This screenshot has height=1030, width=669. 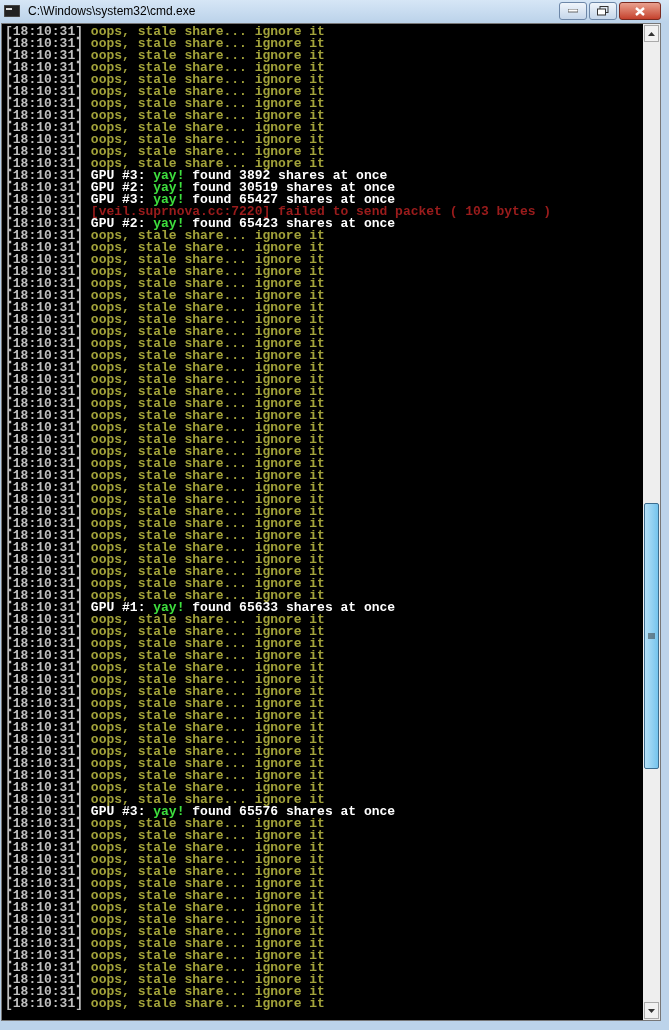 I want to click on console-line: [18:10:31] GPU #2: yay! found 65423 shares at once, so click(x=200, y=224).